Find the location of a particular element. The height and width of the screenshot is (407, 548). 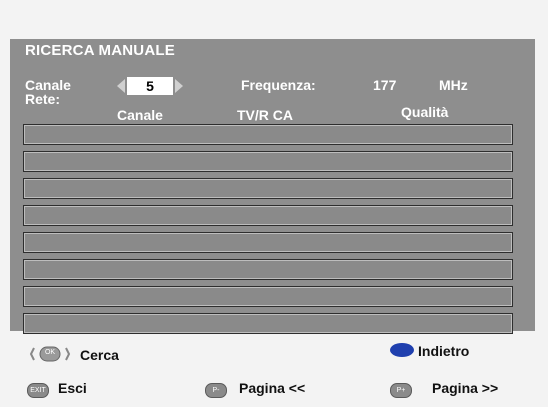

channel-value: 5 is located at coordinates (150, 86).